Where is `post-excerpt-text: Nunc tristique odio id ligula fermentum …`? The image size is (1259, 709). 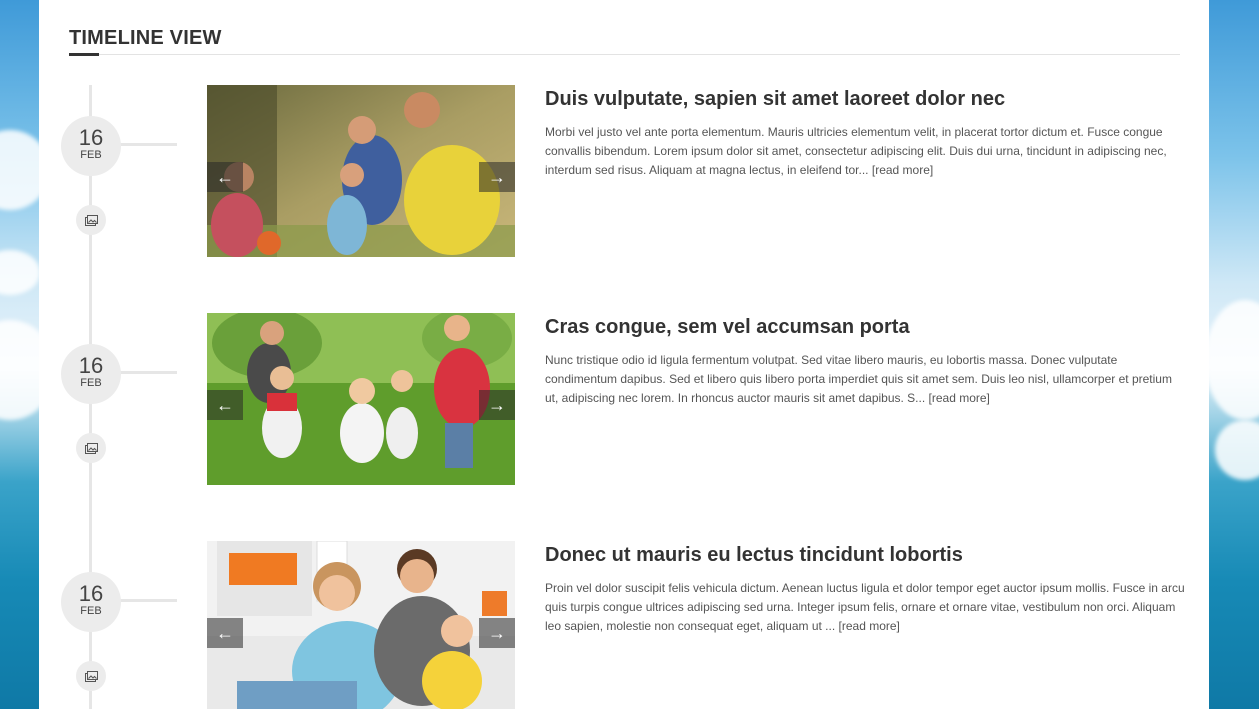 post-excerpt-text: Nunc tristique odio id ligula fermentum … is located at coordinates (858, 379).